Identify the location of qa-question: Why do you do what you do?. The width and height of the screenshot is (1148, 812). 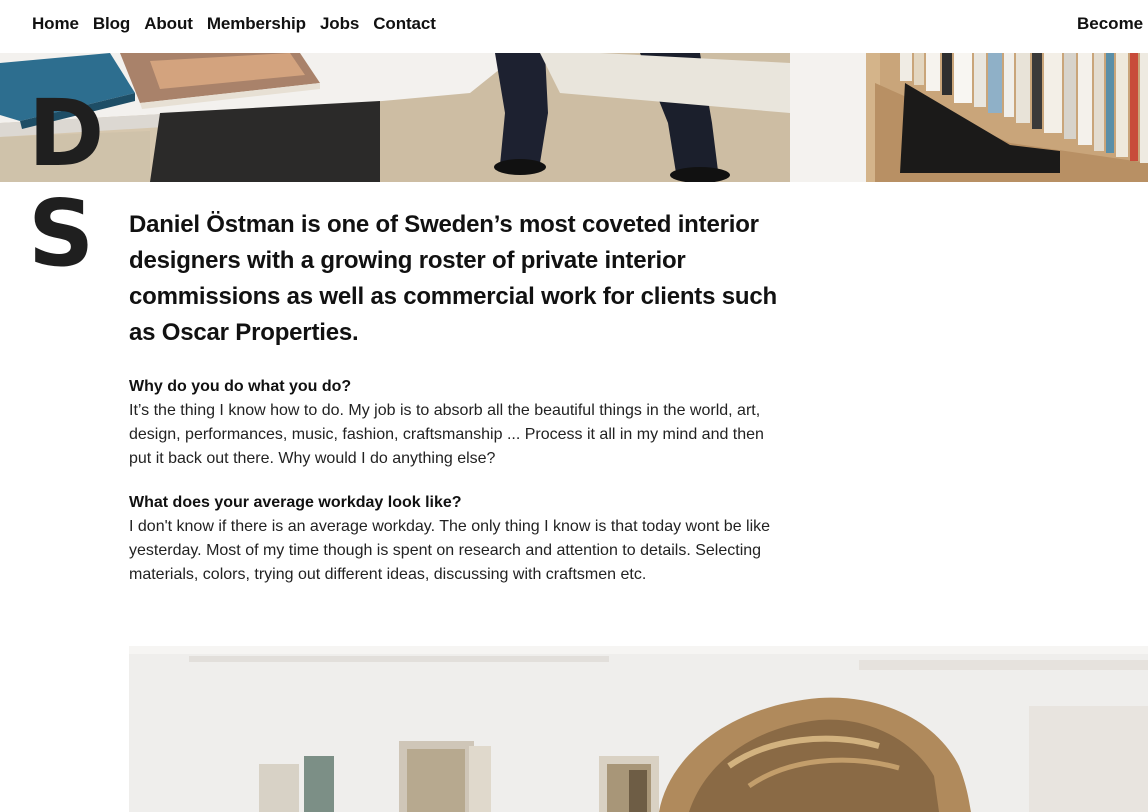
(240, 386).